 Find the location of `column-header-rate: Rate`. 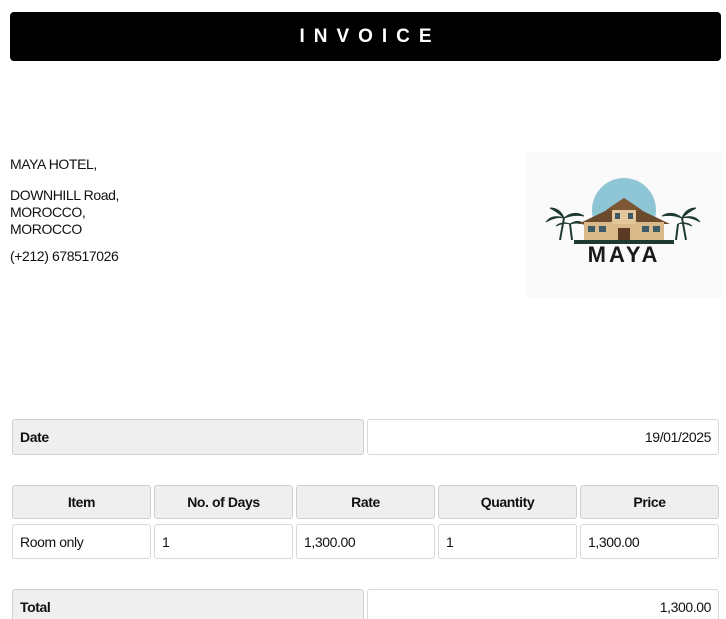

column-header-rate: Rate is located at coordinates (365, 502).